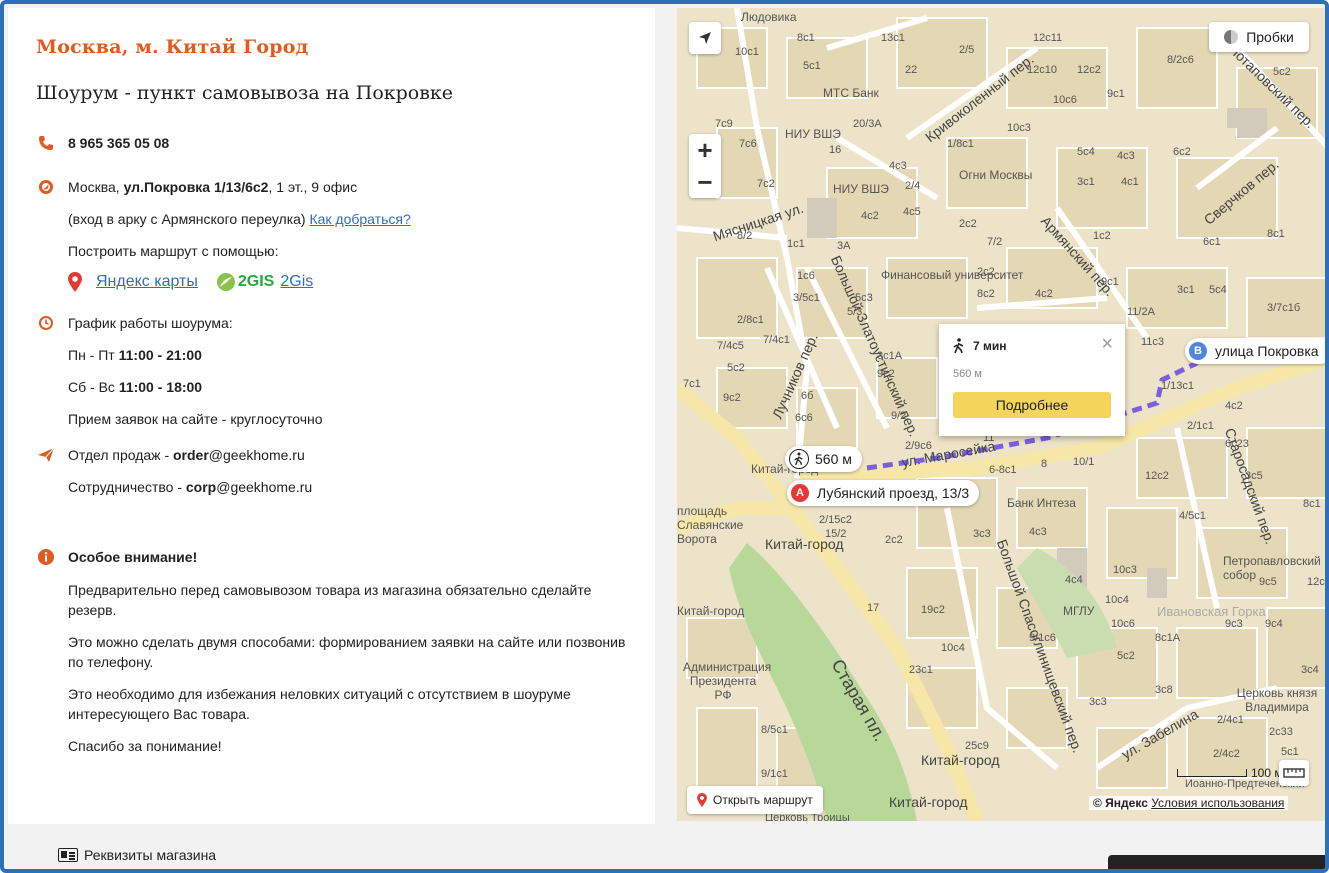 This screenshot has height=873, width=1329. Describe the element at coordinates (1254, 476) in the screenshot. I see `house-number: 3с5` at that location.